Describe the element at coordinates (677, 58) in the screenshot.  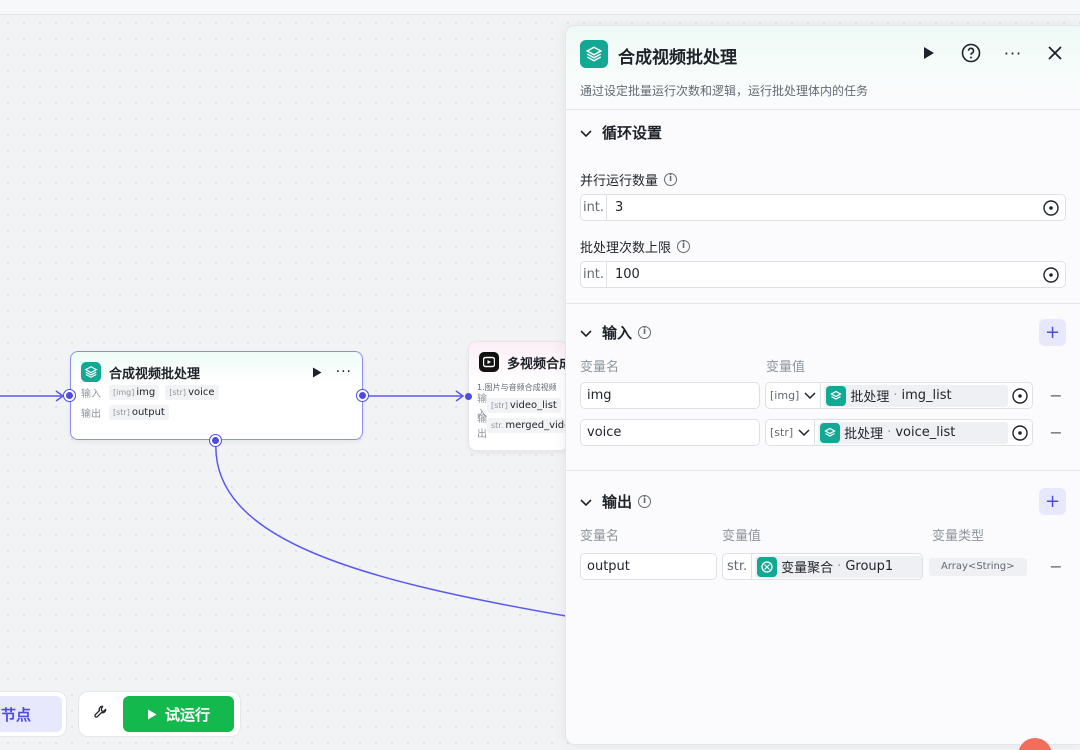
I see `panel-title: 合成视频批处理` at that location.